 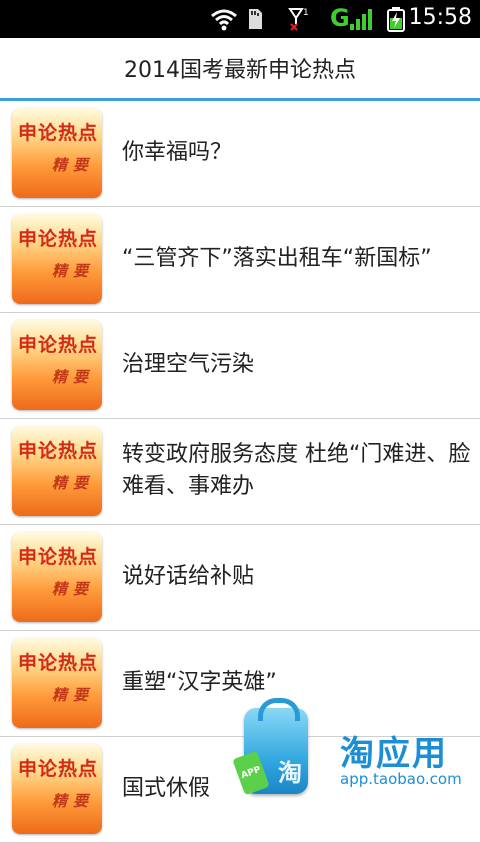 What do you see at coordinates (255, 19) in the screenshot?
I see `sd-card-icon` at bounding box center [255, 19].